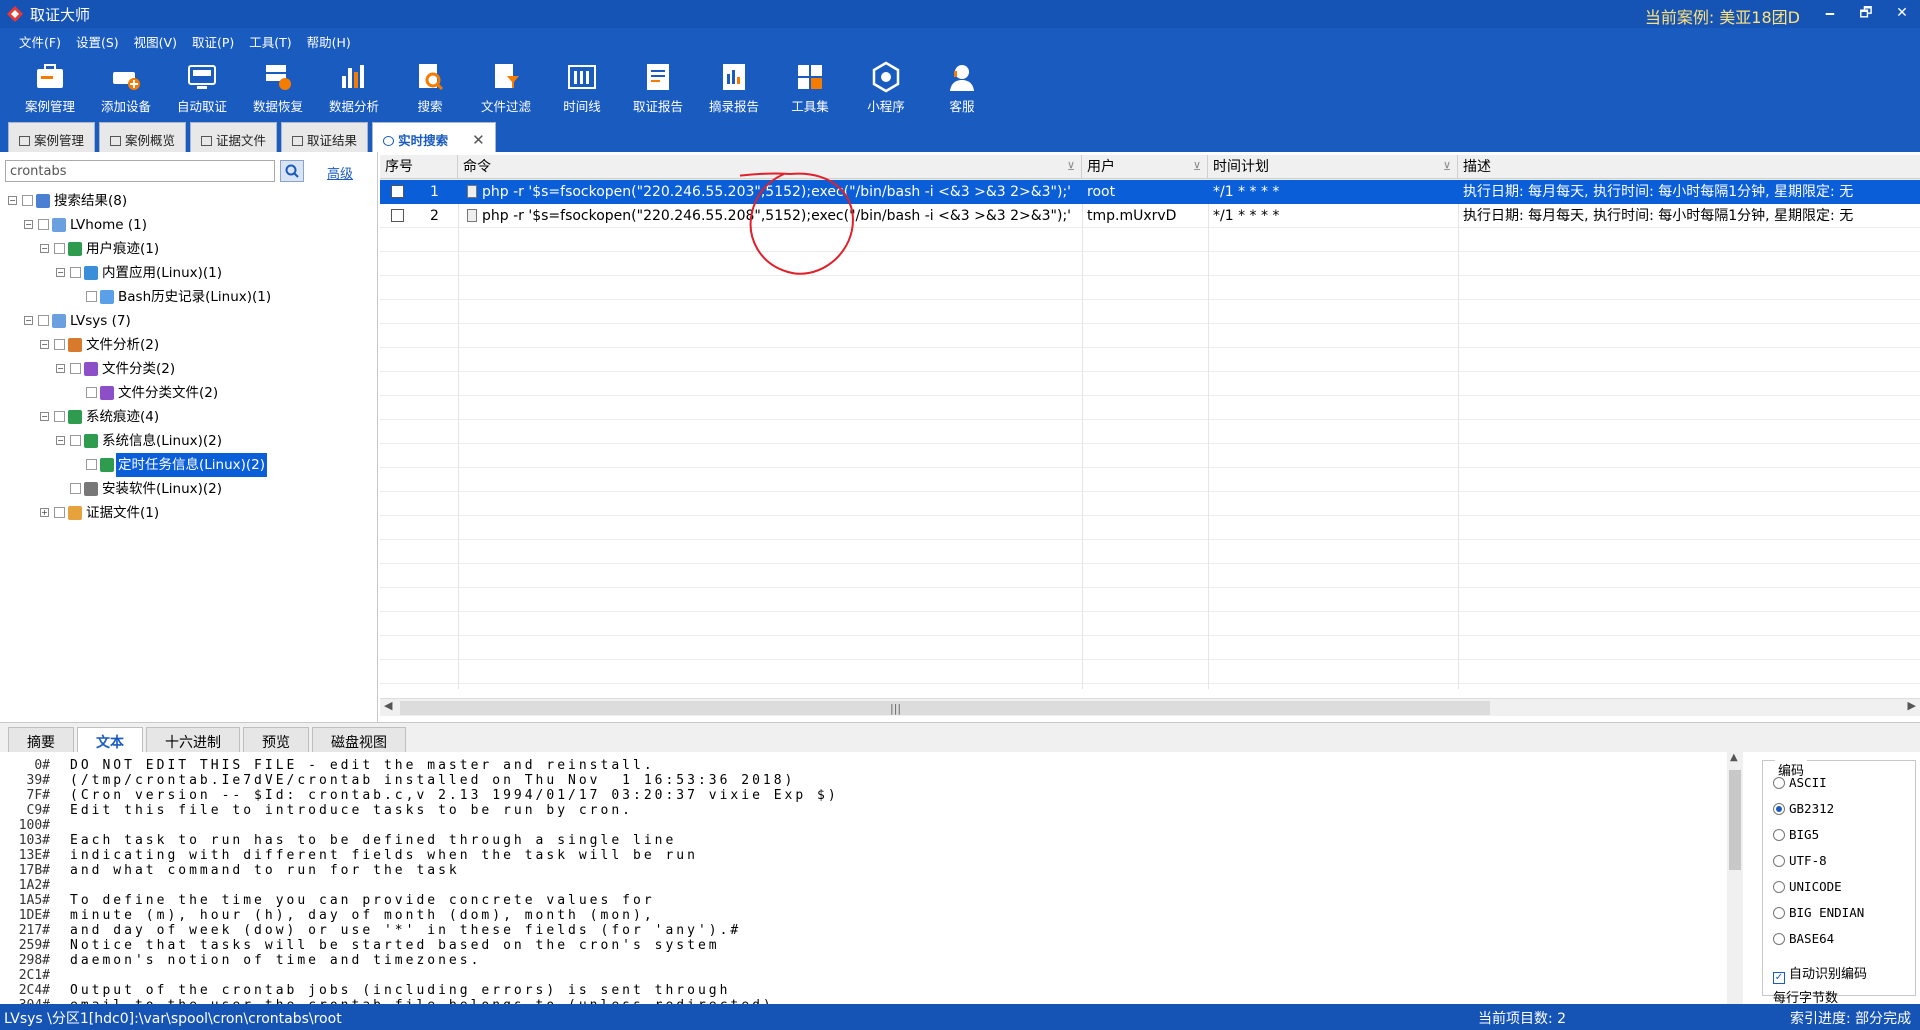  I want to click on timeline-button: 时间线, so click(582, 85).